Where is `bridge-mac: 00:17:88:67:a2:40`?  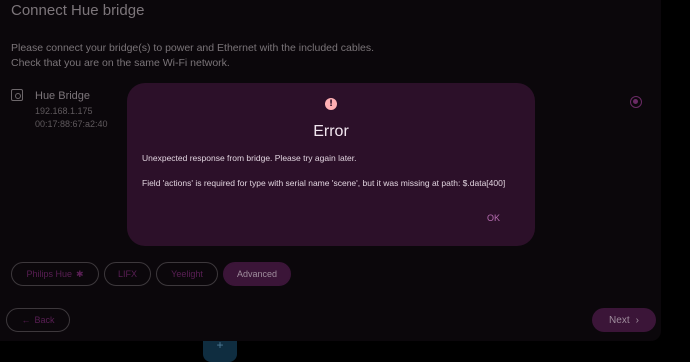
bridge-mac: 00:17:88:67:a2:40 is located at coordinates (71, 124).